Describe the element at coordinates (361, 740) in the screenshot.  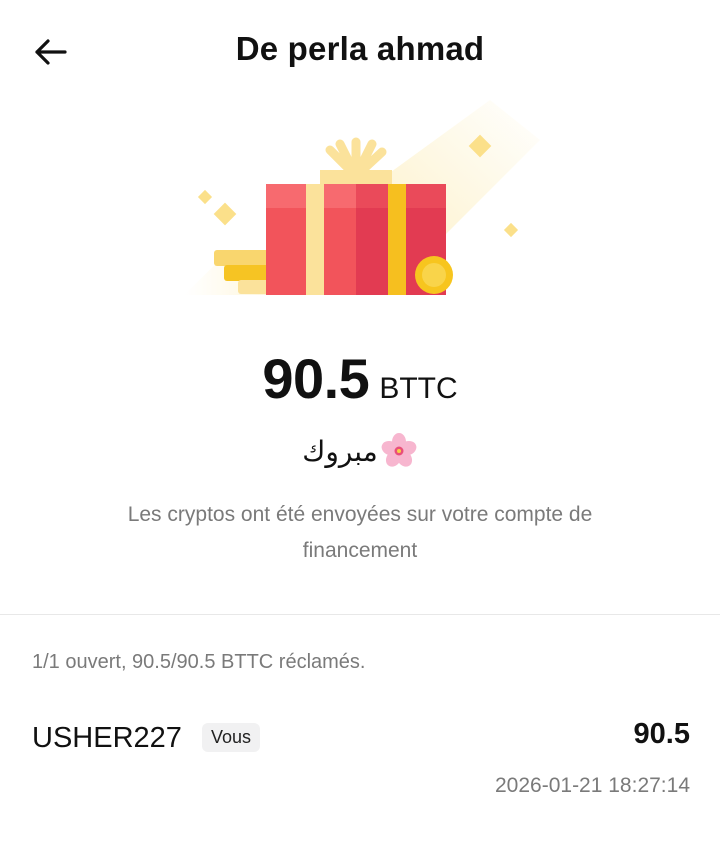
I see `claim-row: USHER227 Vous 90.5` at that location.